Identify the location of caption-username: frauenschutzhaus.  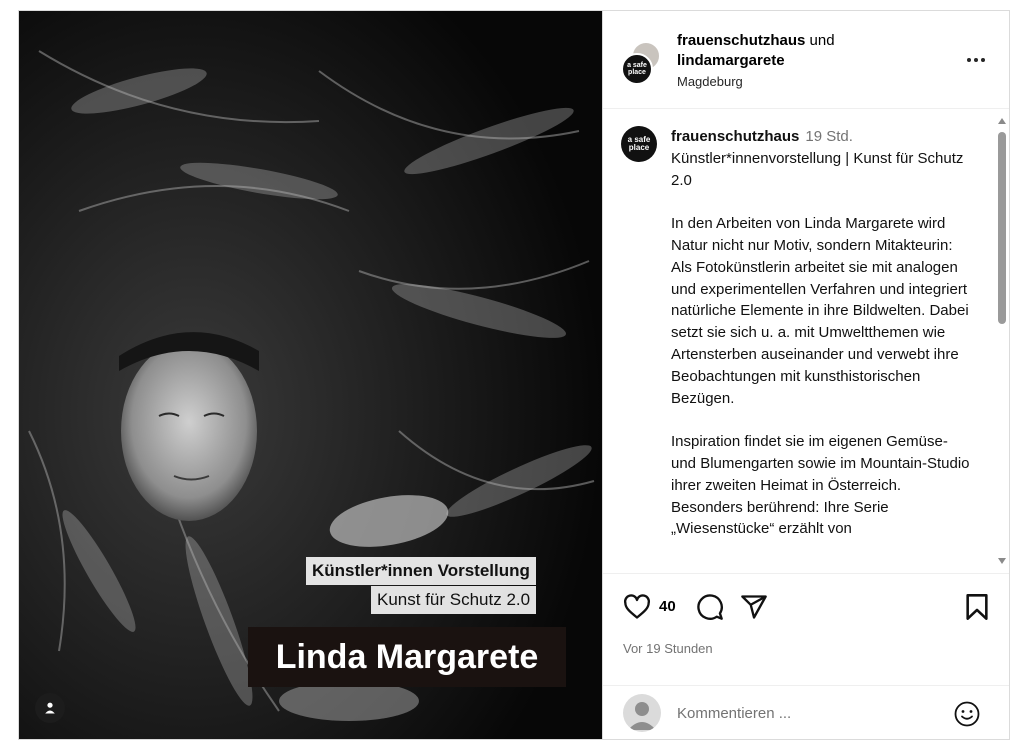
(735, 136).